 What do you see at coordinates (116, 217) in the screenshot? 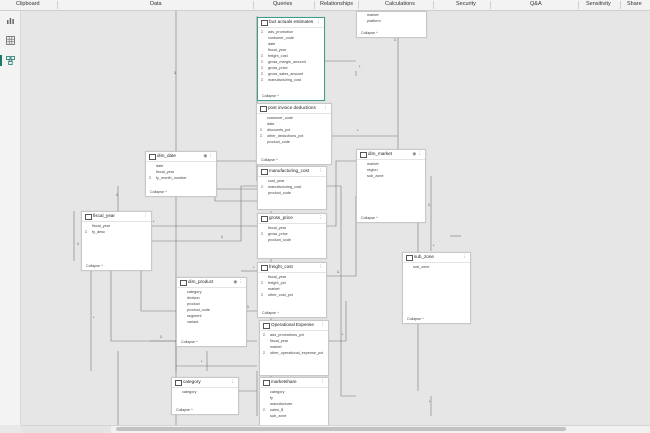
I see `table-card-header: fiscal_year ⋮` at bounding box center [116, 217].